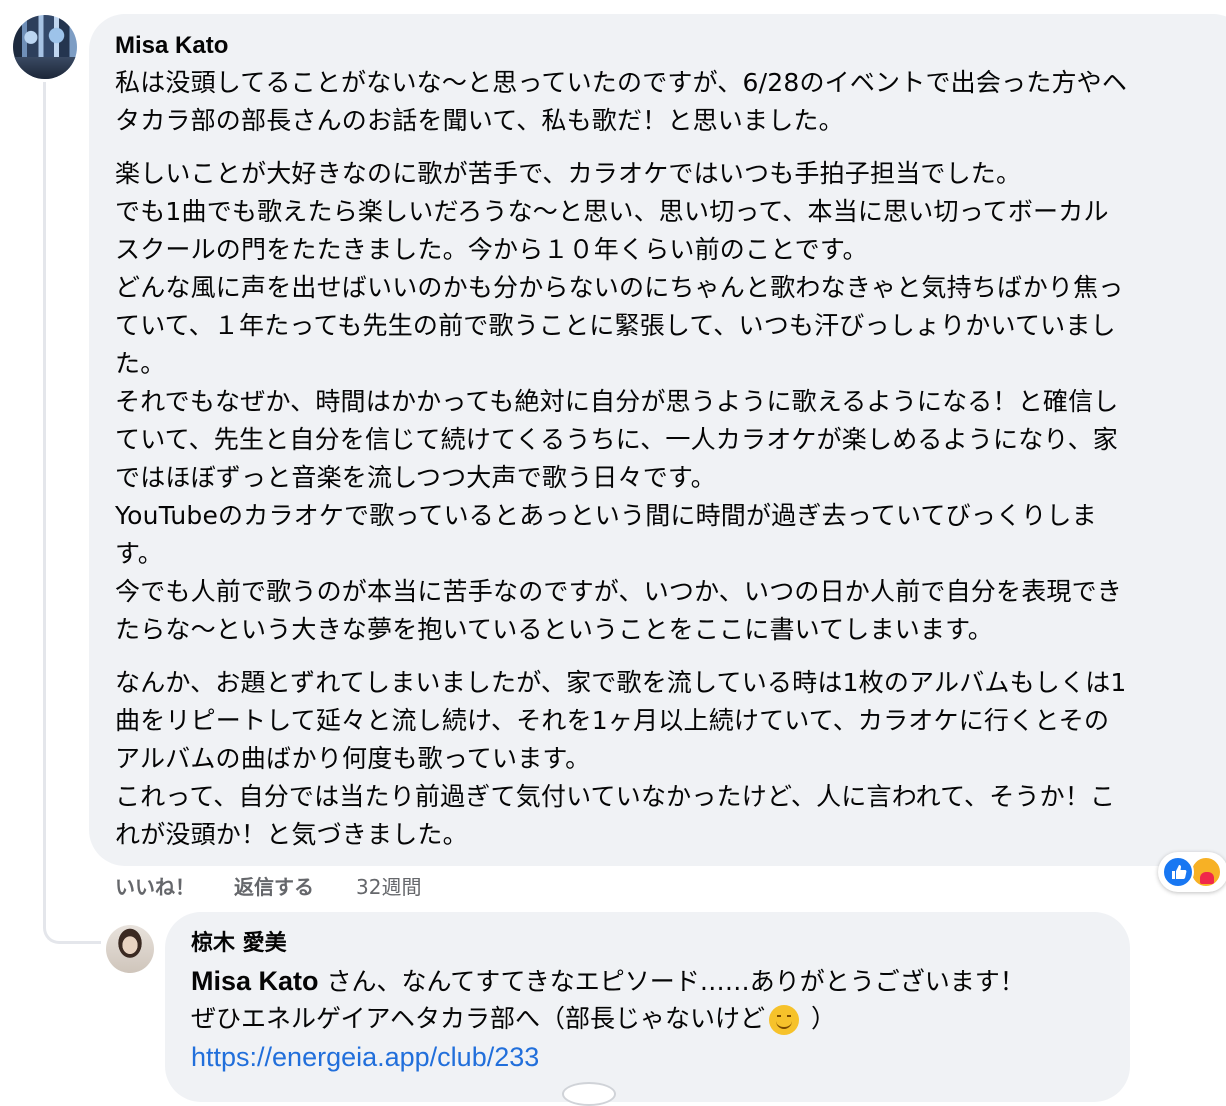 This screenshot has width=1226, height=1106. What do you see at coordinates (139, 553) in the screenshot?
I see `comment-text-line: す。` at bounding box center [139, 553].